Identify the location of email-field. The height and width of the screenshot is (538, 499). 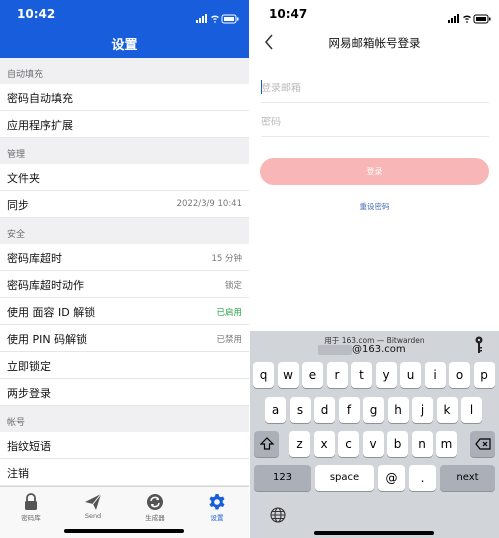
(375, 89).